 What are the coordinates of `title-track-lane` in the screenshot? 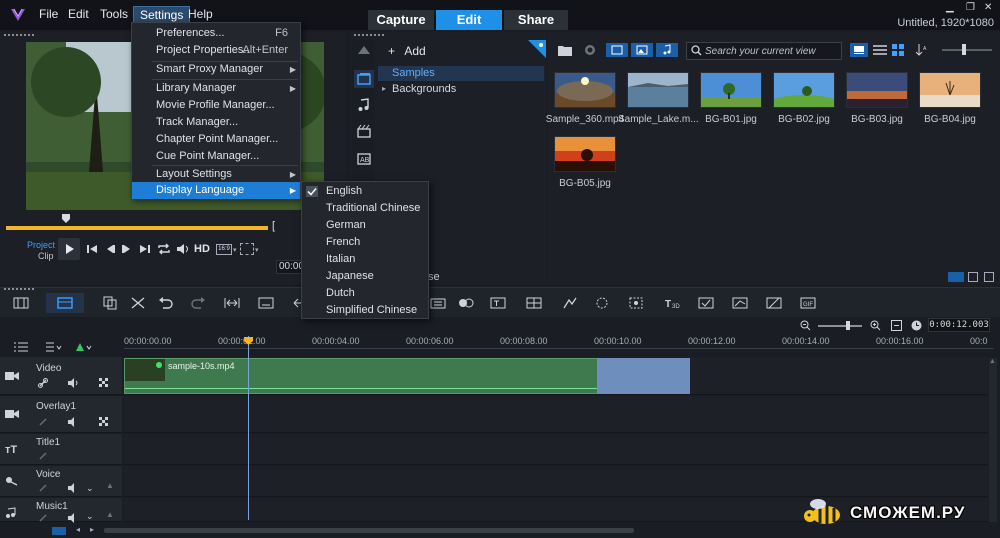 It's located at (556, 449).